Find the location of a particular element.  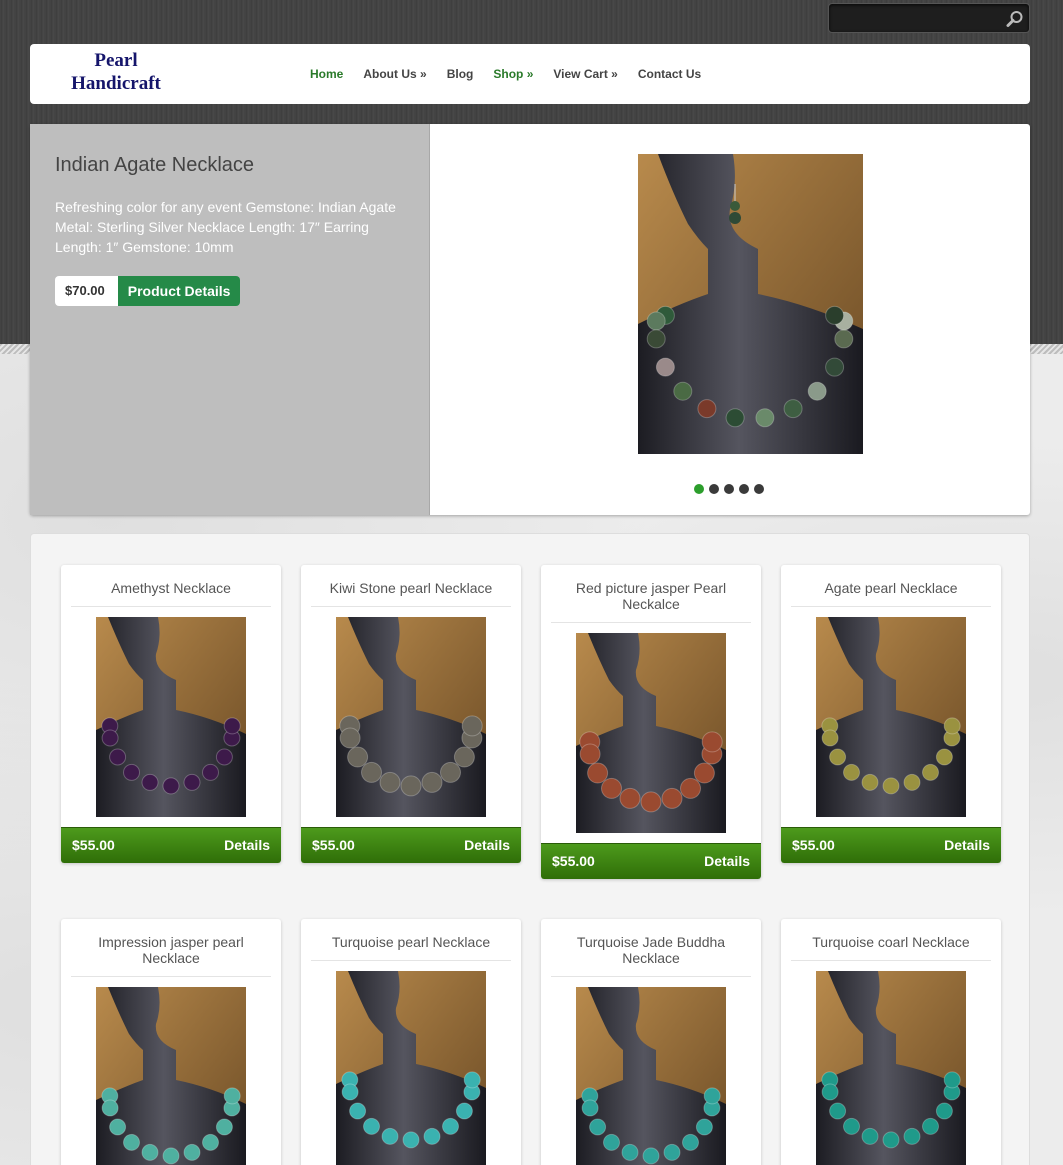

nav-about-us: About Us » is located at coordinates (394, 74).